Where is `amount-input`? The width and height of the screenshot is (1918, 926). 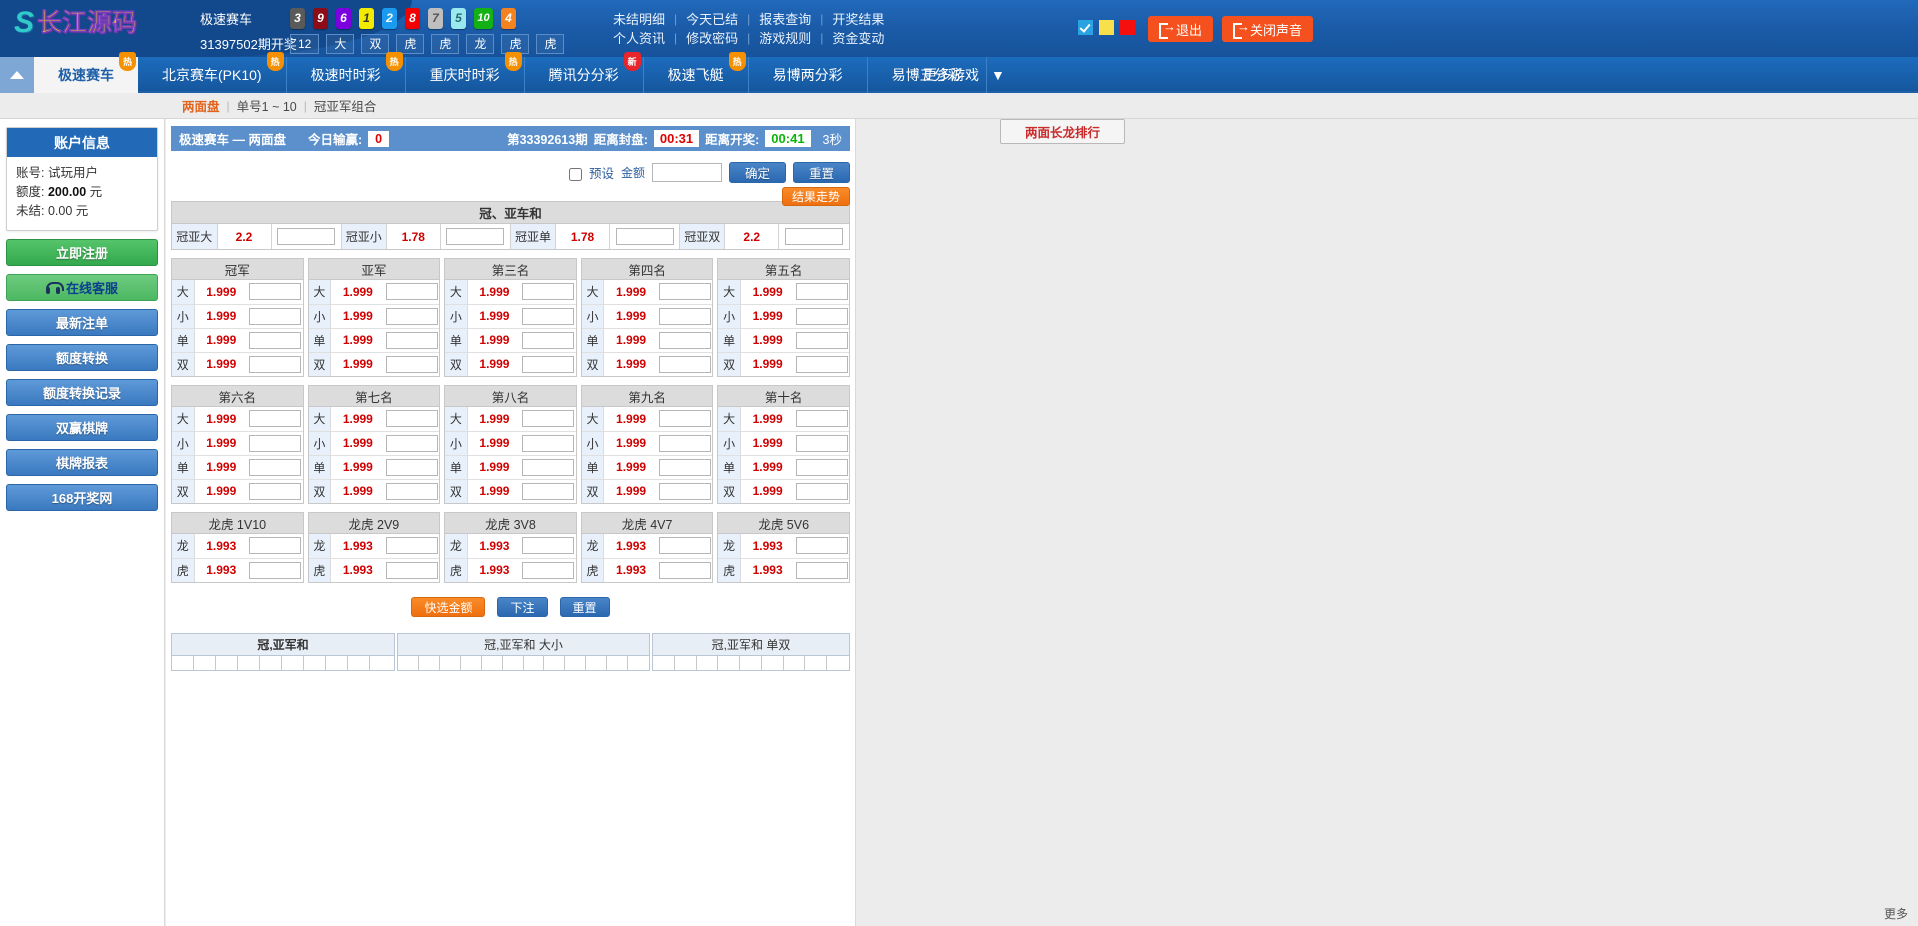
amount-input is located at coordinates (686, 172).